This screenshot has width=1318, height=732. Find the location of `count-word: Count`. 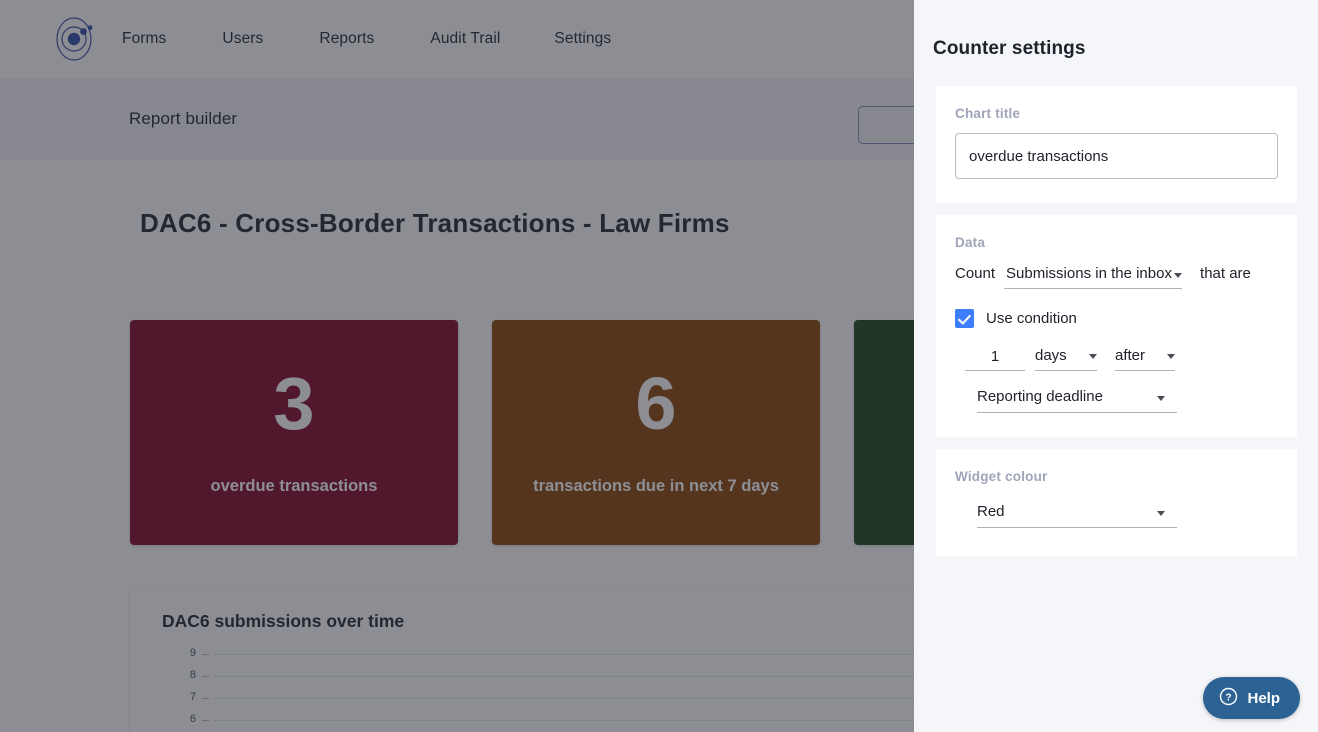

count-word: Count is located at coordinates (975, 273).